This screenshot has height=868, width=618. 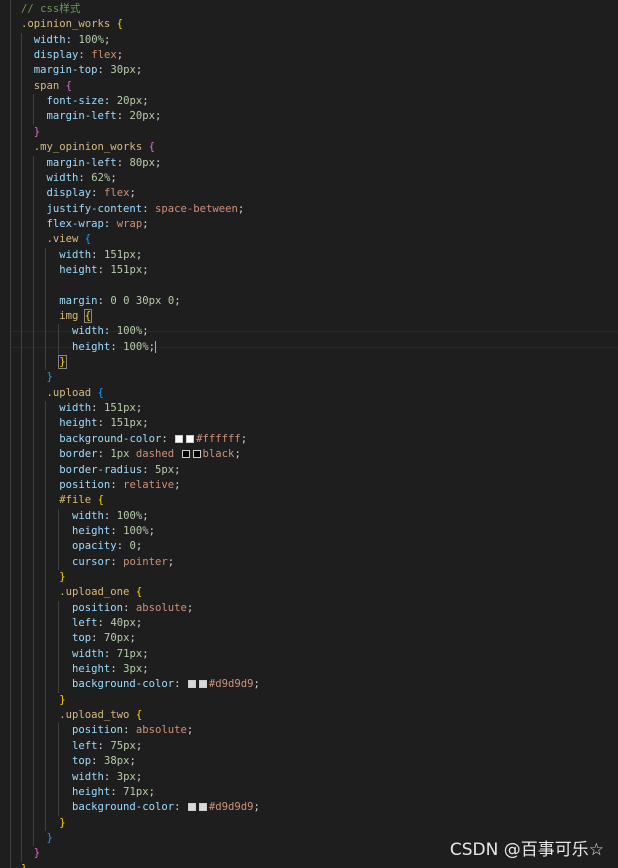 I want to click on code-line: font-size: 20px;, so click(x=85, y=101).